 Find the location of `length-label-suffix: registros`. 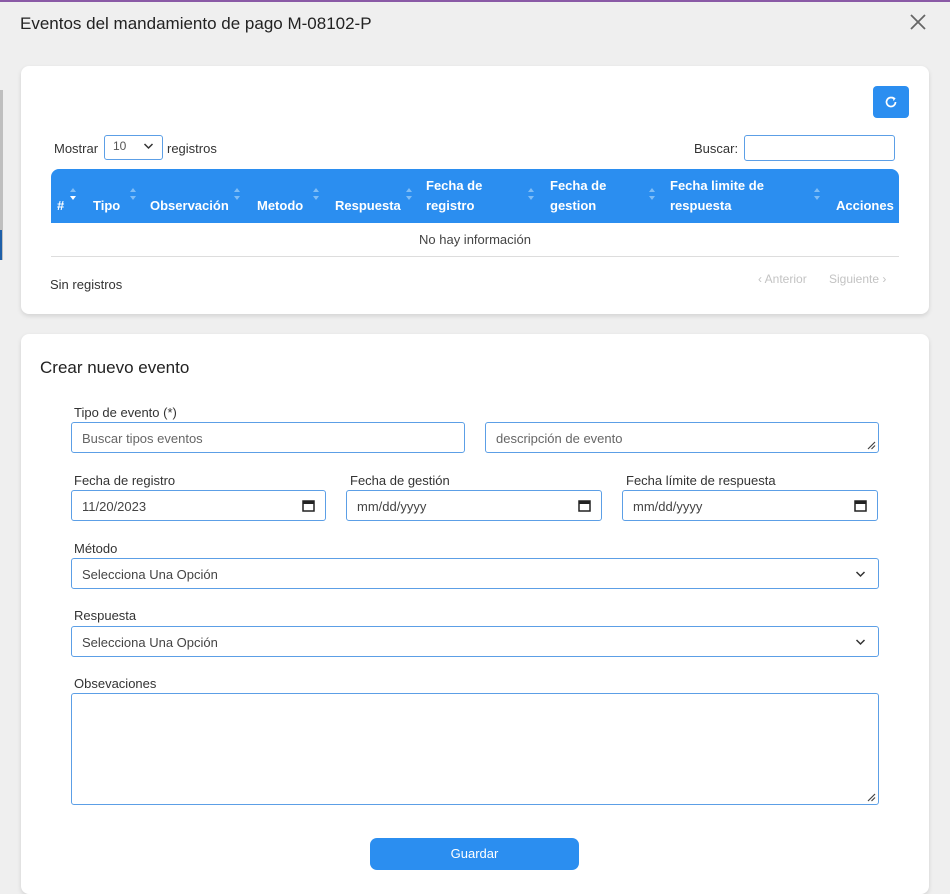

length-label-suffix: registros is located at coordinates (192, 148).